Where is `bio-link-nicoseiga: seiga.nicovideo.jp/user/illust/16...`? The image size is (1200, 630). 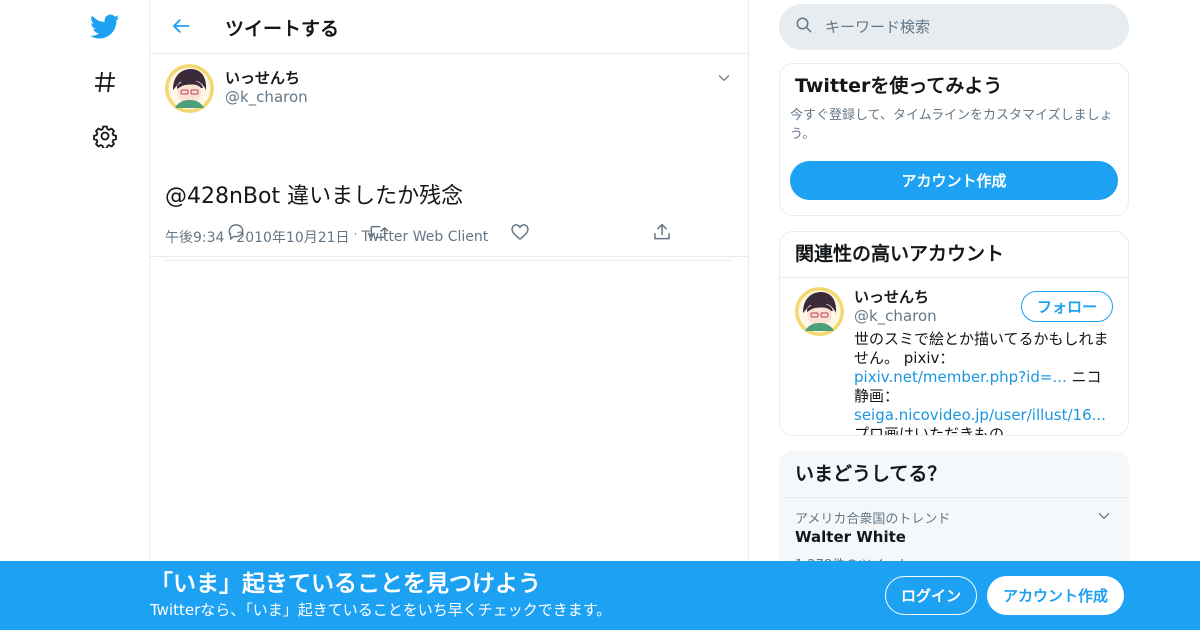 bio-link-nicoseiga: seiga.nicovideo.jp/user/illust/16... is located at coordinates (980, 415).